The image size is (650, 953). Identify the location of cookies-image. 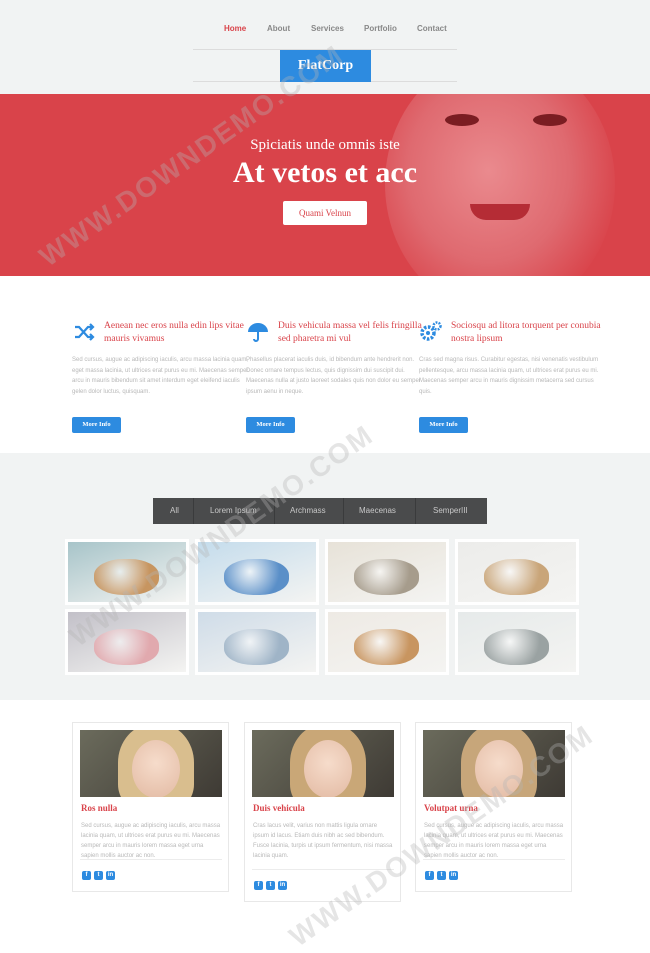
(127, 572).